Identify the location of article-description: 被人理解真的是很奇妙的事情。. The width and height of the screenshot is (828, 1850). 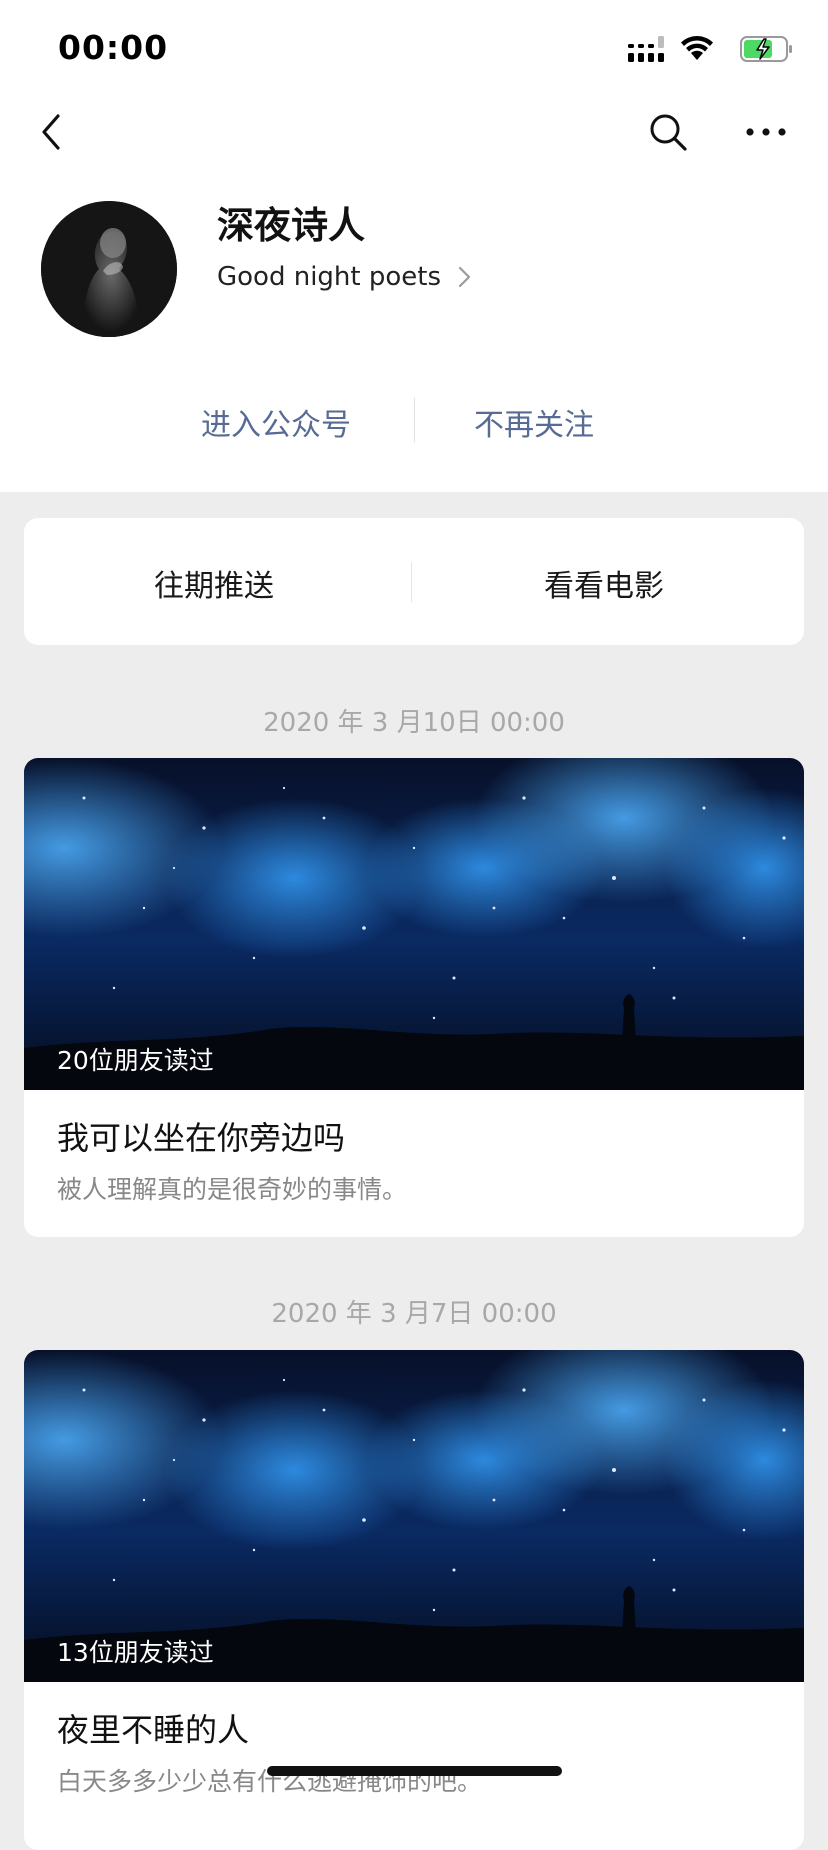
(232, 1189).